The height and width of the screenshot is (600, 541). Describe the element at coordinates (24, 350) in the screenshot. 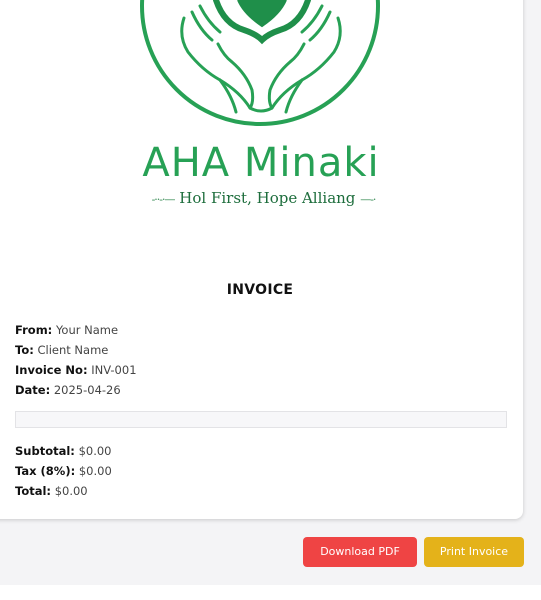

I see `to-label: To:` at that location.